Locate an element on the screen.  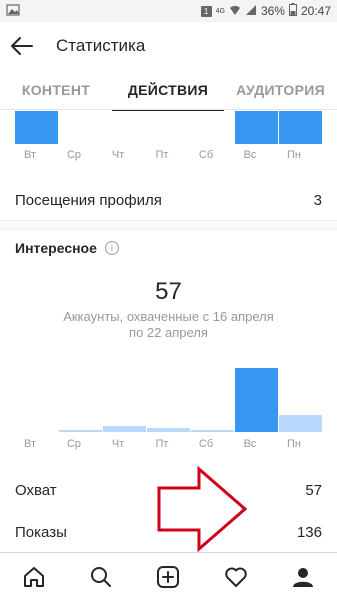
chart0-day-label-2: Чт is located at coordinates (118, 155).